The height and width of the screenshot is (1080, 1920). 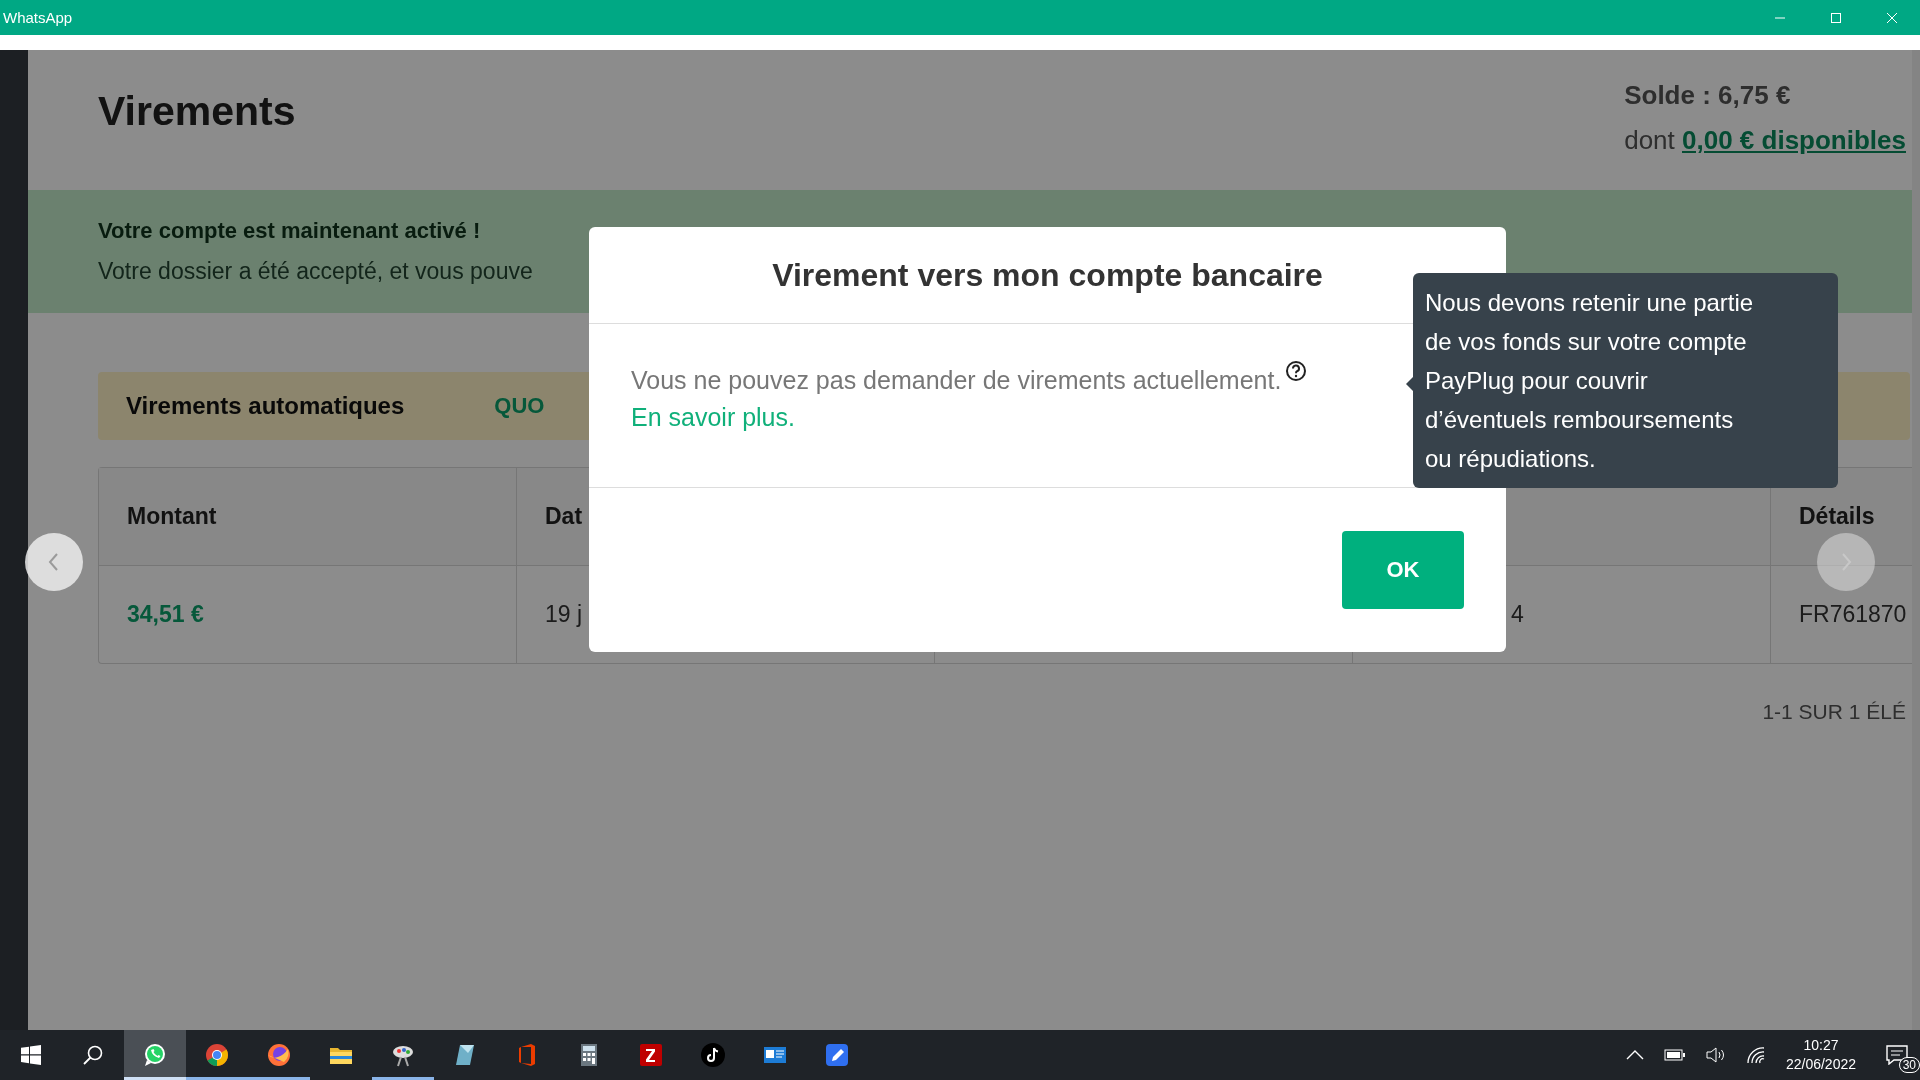 I want to click on close-icon, so click(x=1892, y=17).